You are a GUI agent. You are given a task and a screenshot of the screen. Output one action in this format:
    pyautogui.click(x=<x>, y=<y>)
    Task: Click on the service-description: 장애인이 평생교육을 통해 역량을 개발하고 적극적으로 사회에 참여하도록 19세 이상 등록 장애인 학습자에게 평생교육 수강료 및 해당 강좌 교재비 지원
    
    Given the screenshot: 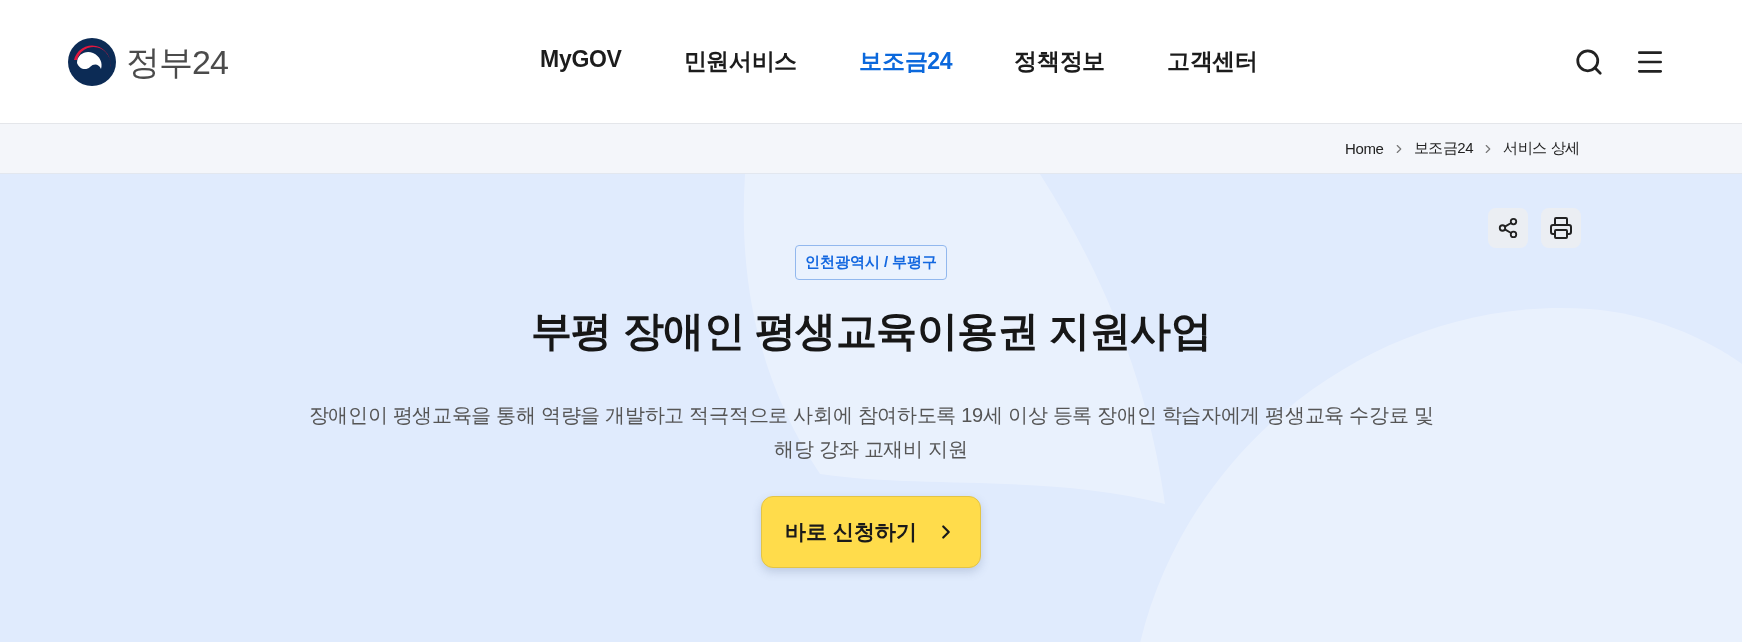 What is the action you would take?
    pyautogui.click(x=871, y=432)
    